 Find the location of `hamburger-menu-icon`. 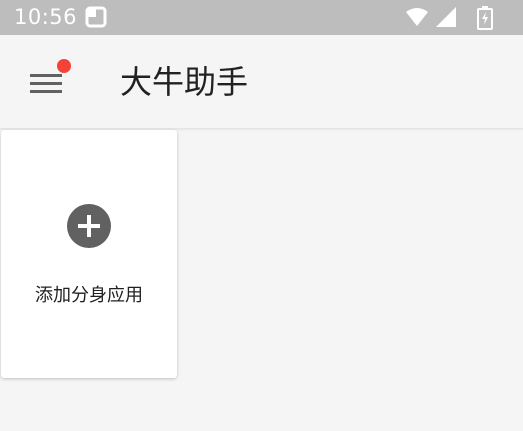

hamburger-menu-icon is located at coordinates (46, 83).